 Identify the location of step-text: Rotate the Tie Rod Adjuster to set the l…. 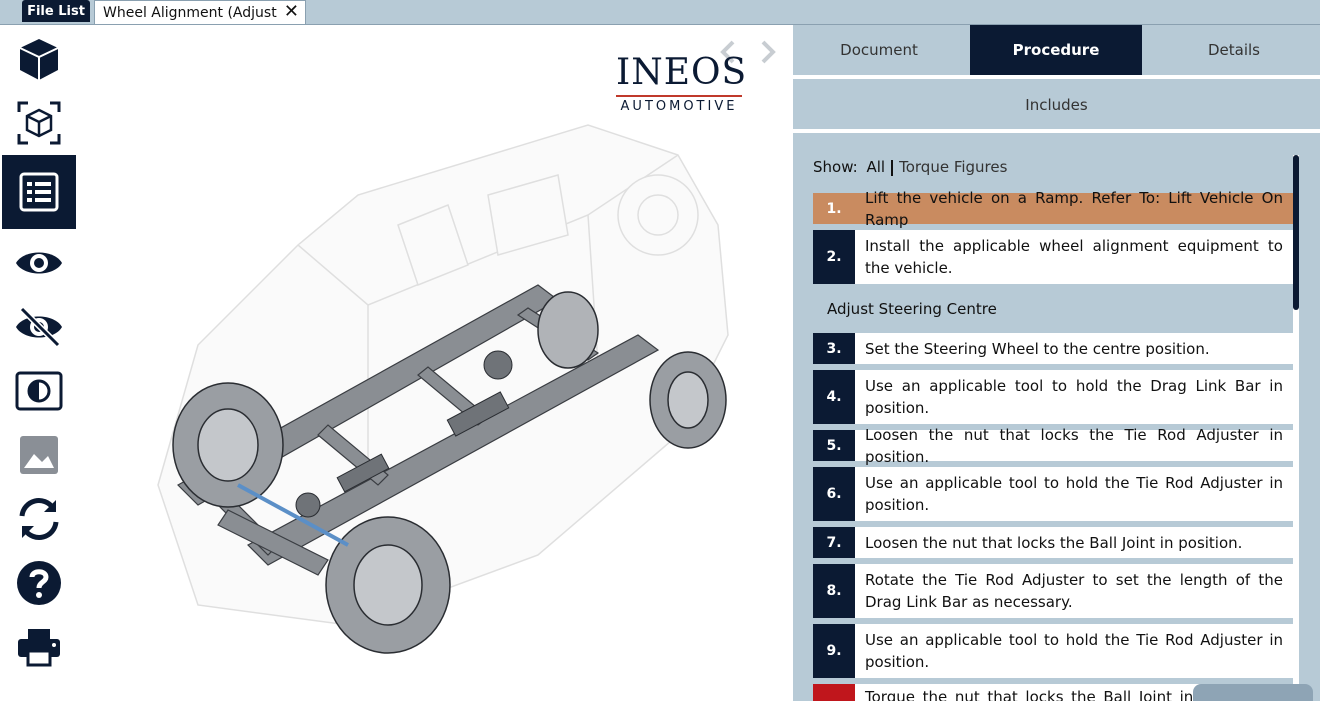
(1074, 591).